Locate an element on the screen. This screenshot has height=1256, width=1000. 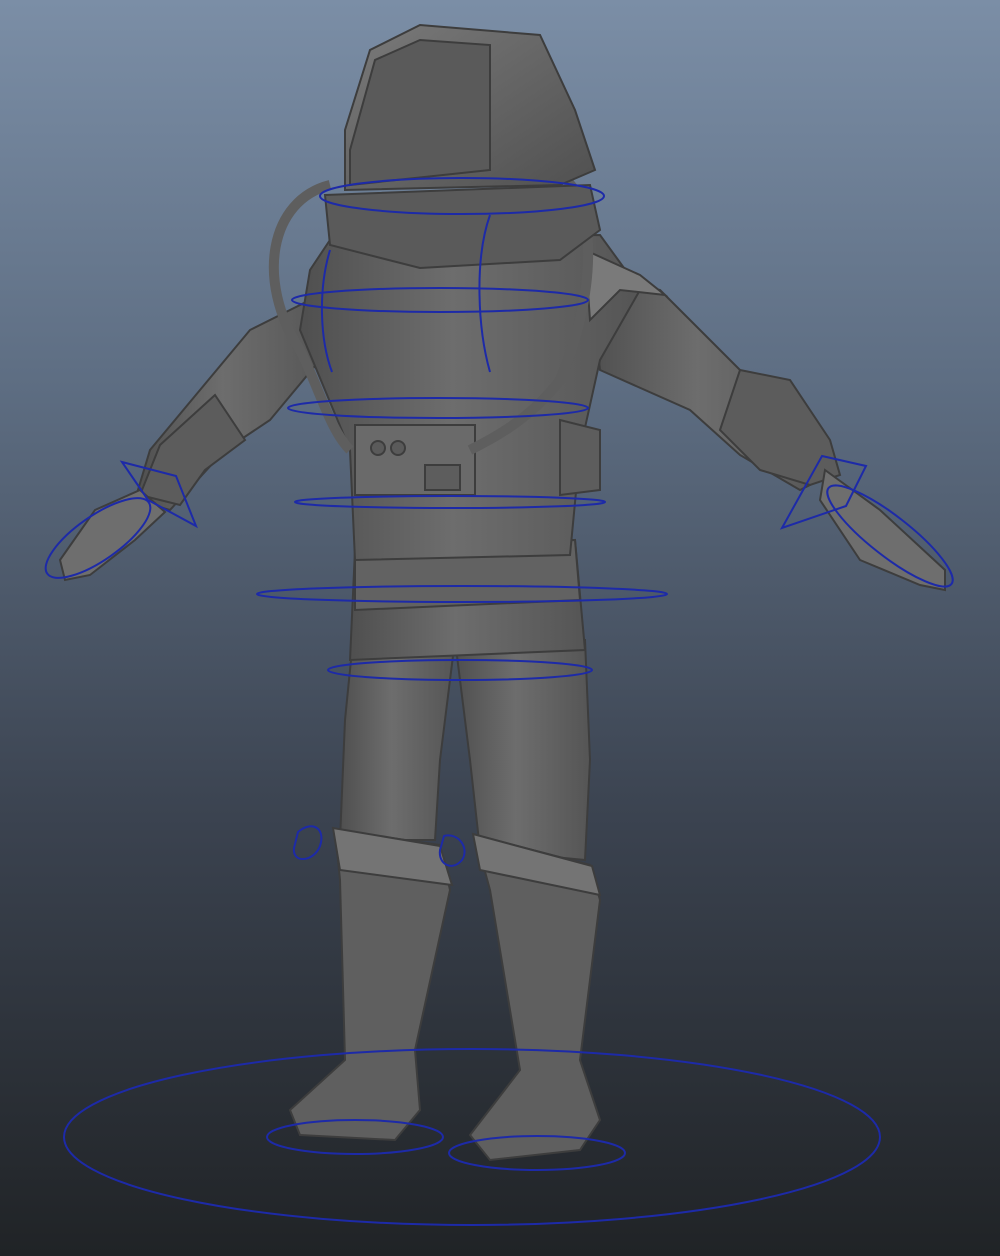
hand-right is located at coordinates (882, 530).